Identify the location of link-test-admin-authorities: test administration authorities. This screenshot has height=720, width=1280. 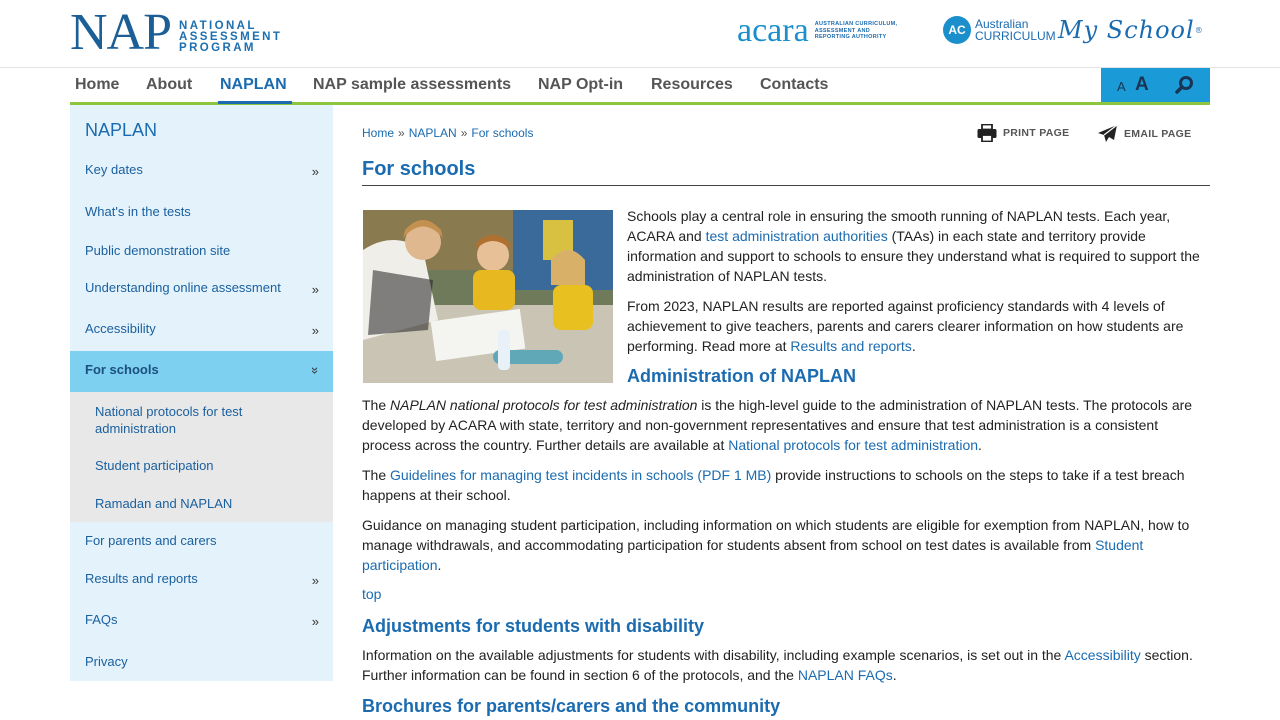
(797, 236).